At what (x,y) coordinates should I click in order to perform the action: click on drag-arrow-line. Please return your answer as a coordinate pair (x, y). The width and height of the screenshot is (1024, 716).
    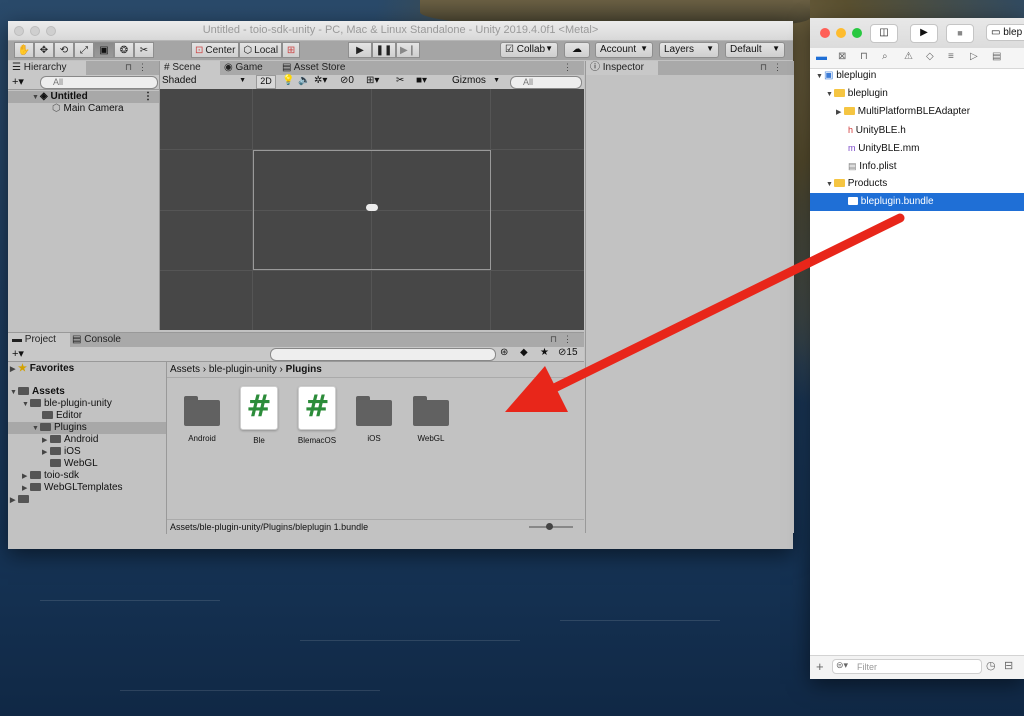
    Looking at the image, I should click on (715, 309).